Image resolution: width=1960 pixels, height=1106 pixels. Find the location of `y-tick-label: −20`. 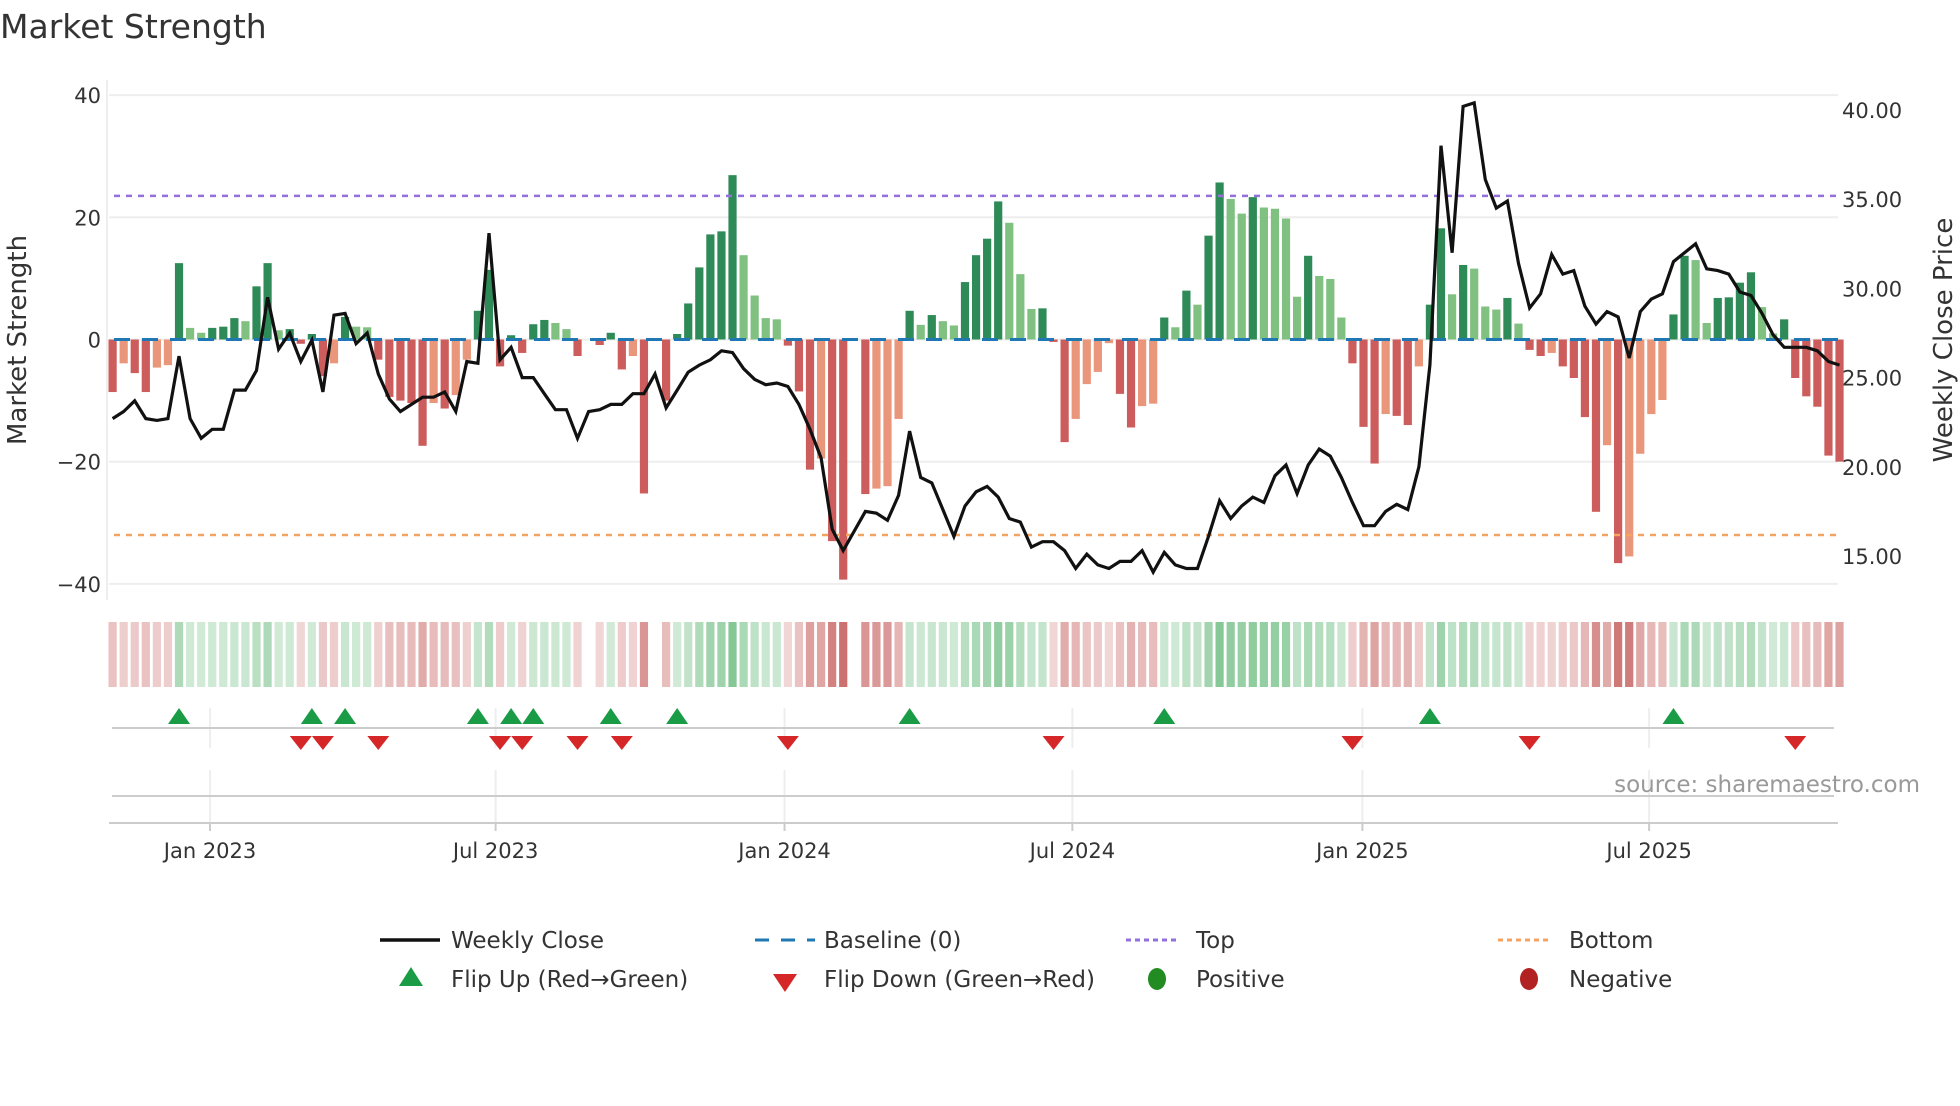

y-tick-label: −20 is located at coordinates (79, 463).